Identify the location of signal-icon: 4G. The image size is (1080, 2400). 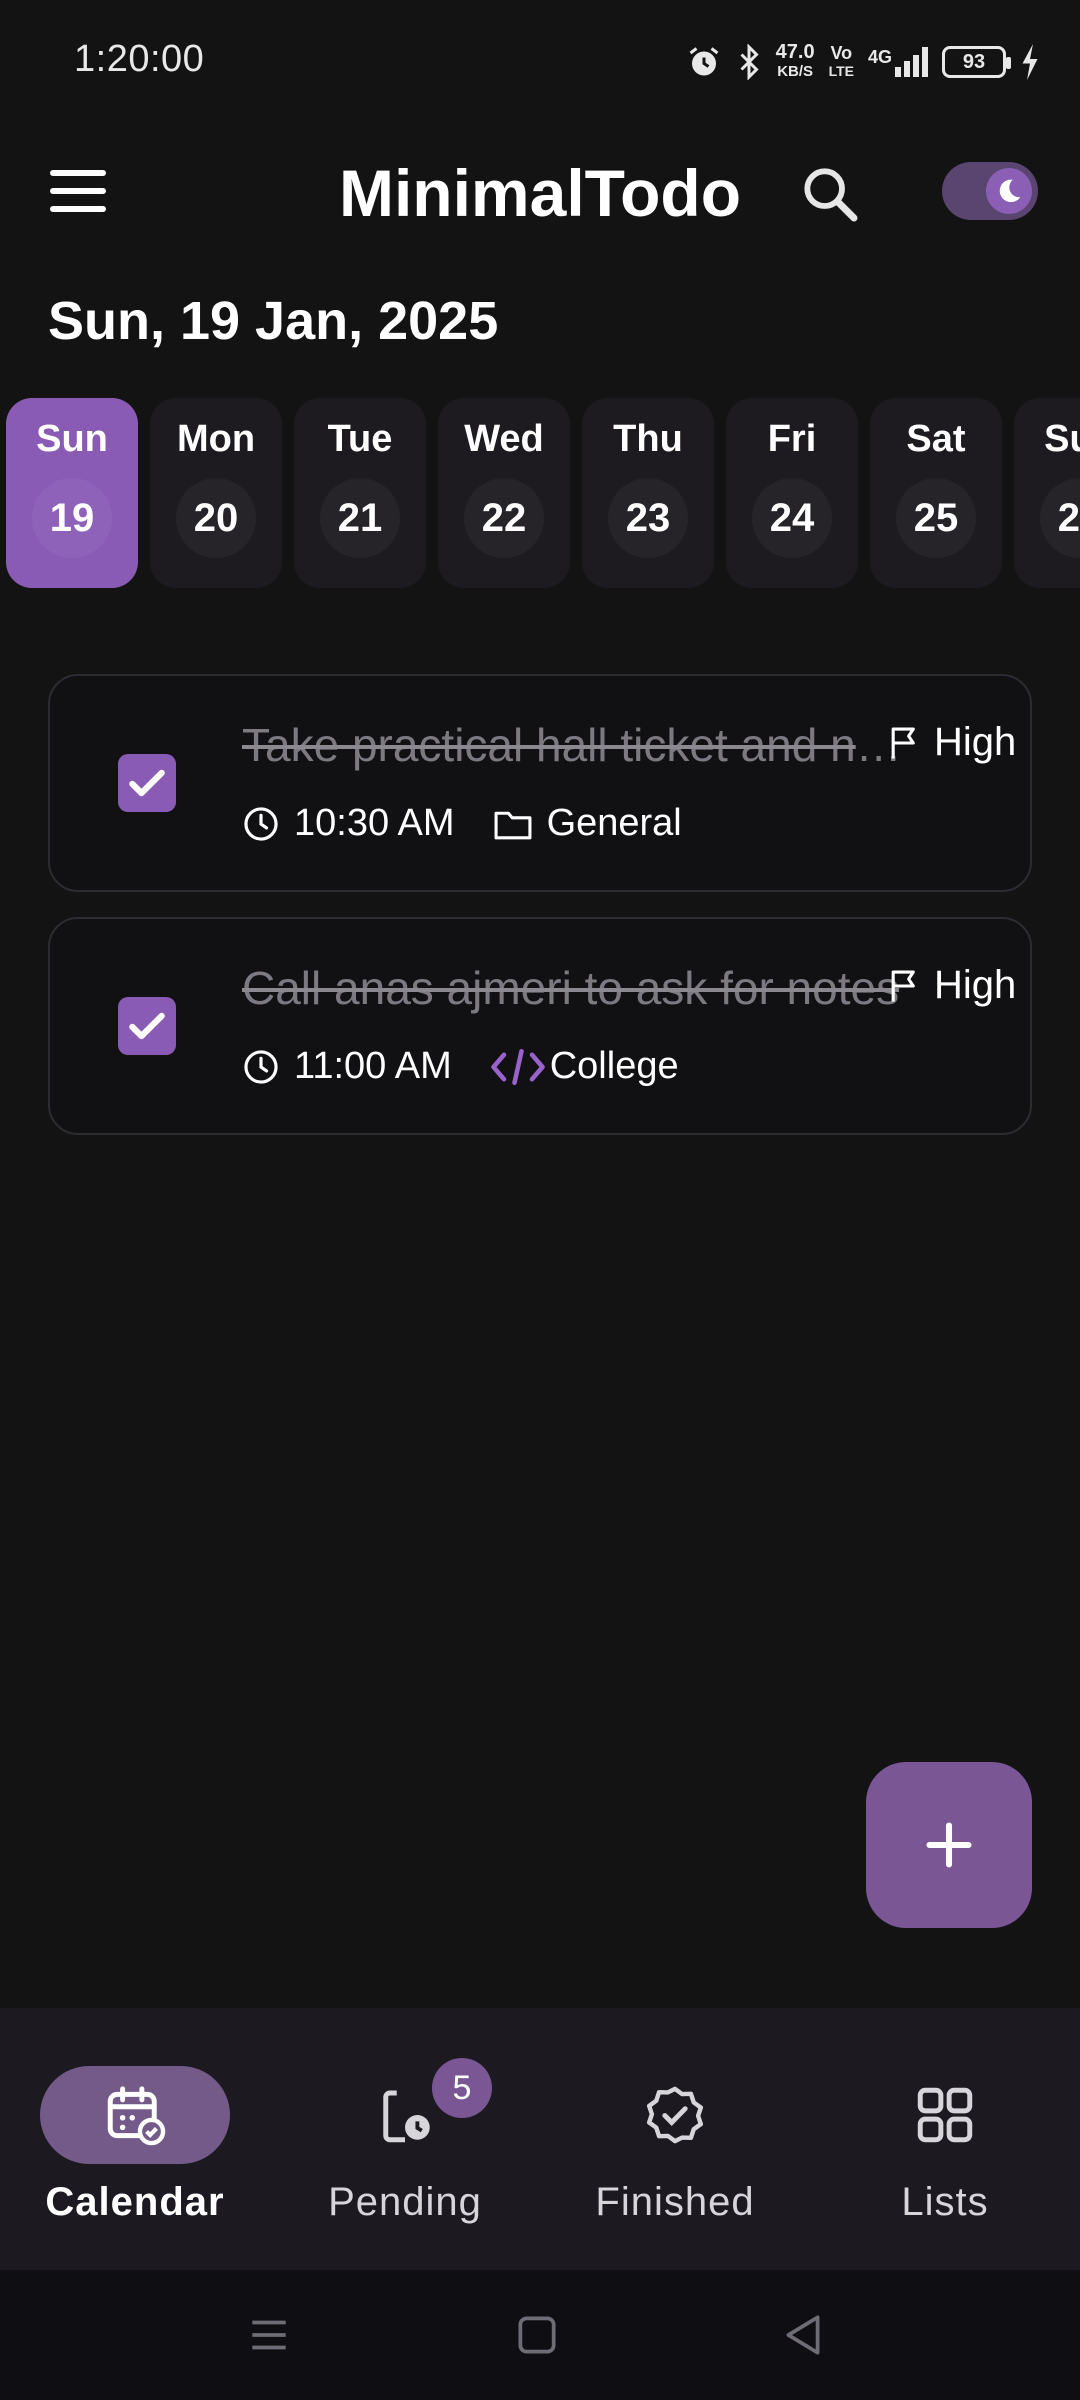
(898, 62).